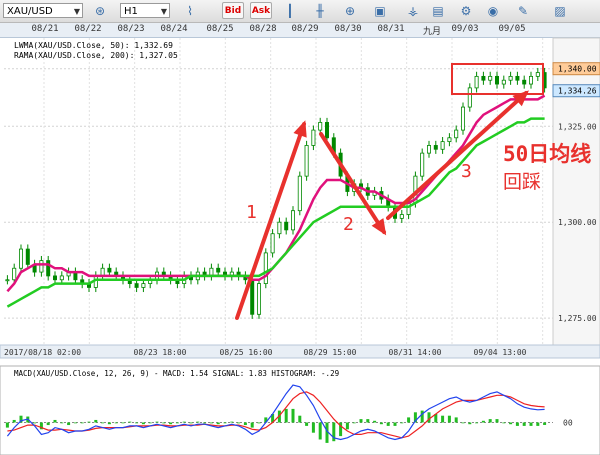 Image resolution: width=600 pixels, height=455 pixels. What do you see at coordinates (568, 423) in the screenshot?
I see `macd-zero-label: 00` at bounding box center [568, 423].